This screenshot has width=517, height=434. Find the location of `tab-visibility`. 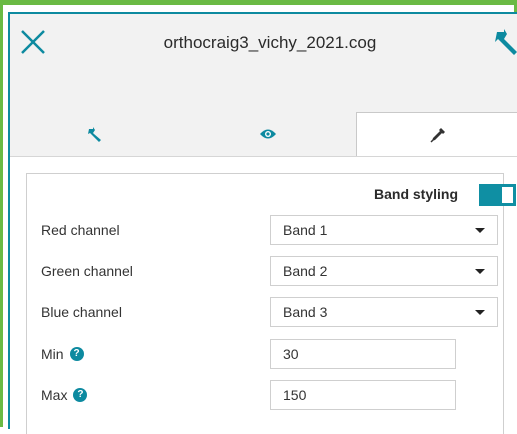

tab-visibility is located at coordinates (268, 134).